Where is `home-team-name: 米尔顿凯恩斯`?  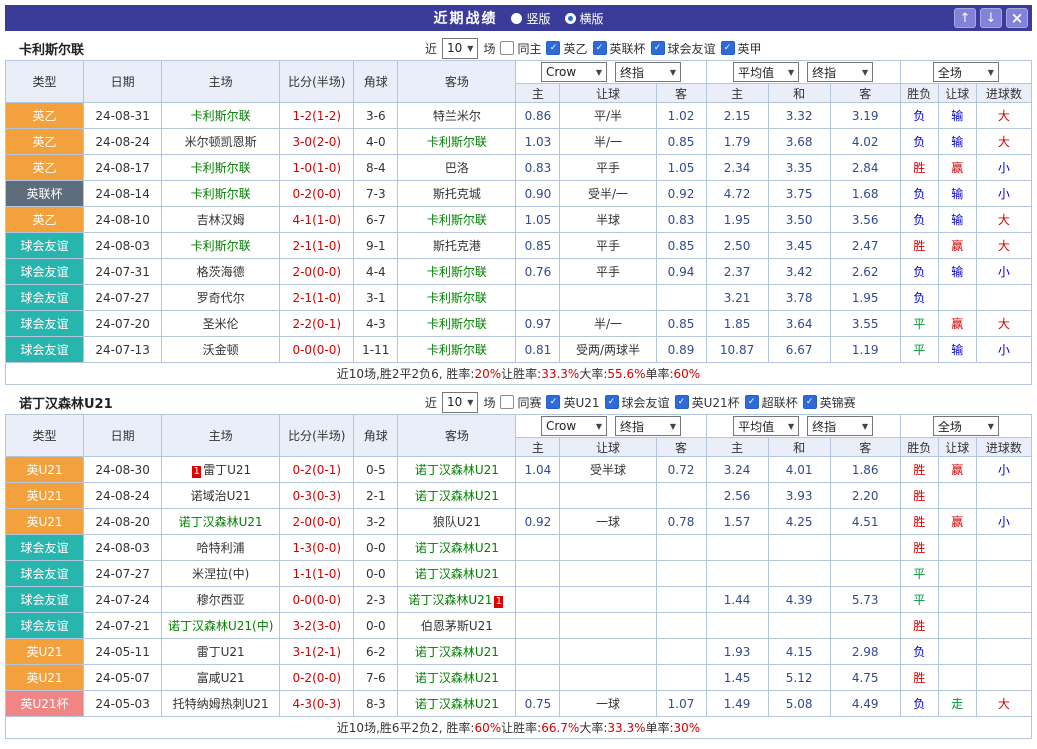
home-team-name: 米尔顿凯恩斯 is located at coordinates (221, 142).